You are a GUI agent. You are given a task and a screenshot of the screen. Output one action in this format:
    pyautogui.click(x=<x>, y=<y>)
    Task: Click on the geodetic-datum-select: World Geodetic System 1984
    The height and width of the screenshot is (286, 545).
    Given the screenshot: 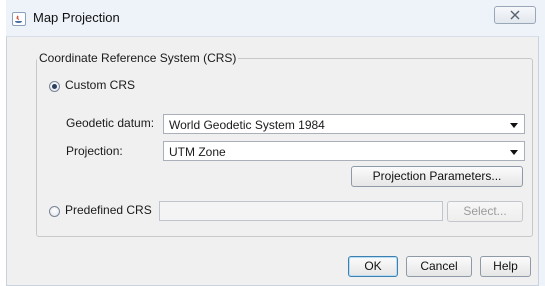 What is the action you would take?
    pyautogui.click(x=344, y=124)
    